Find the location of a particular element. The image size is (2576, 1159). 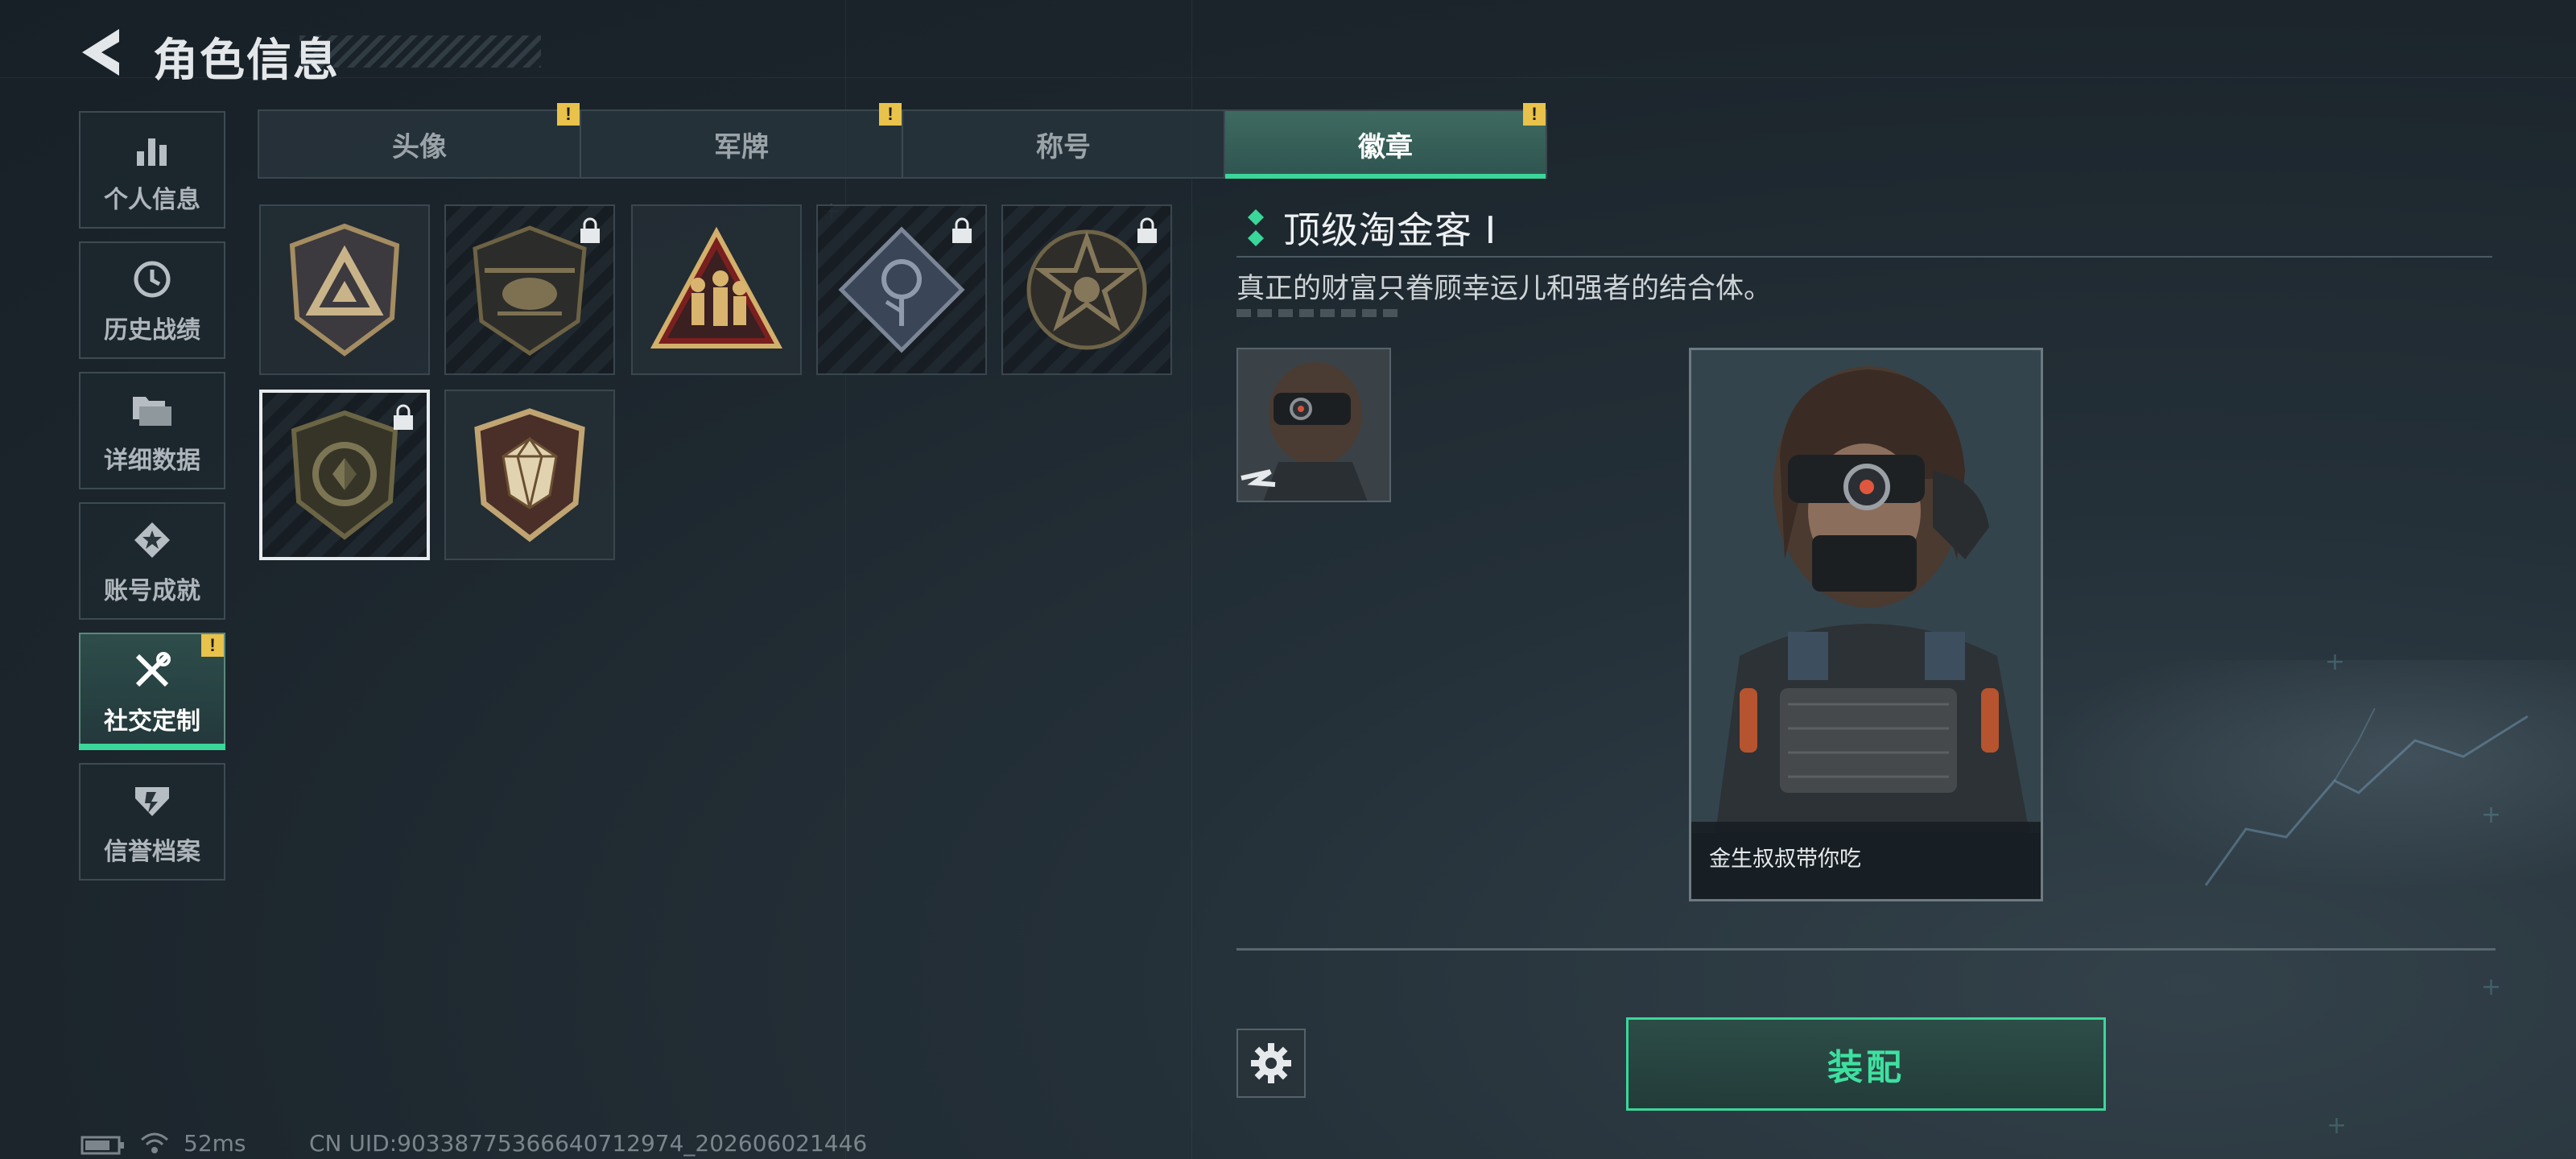

sidebar-item-label: 历史战绩 is located at coordinates (152, 330).